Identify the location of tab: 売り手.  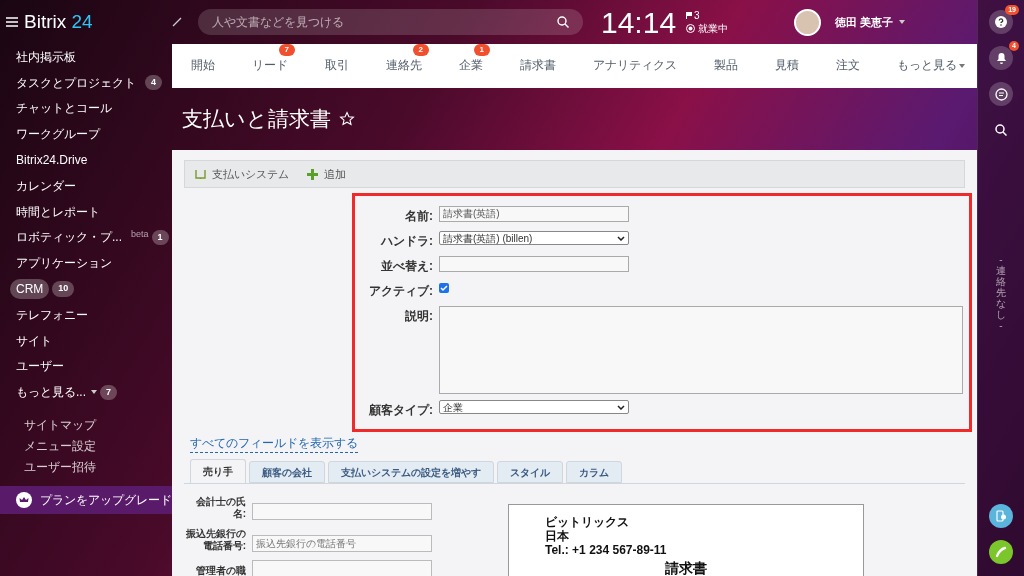
(218, 471).